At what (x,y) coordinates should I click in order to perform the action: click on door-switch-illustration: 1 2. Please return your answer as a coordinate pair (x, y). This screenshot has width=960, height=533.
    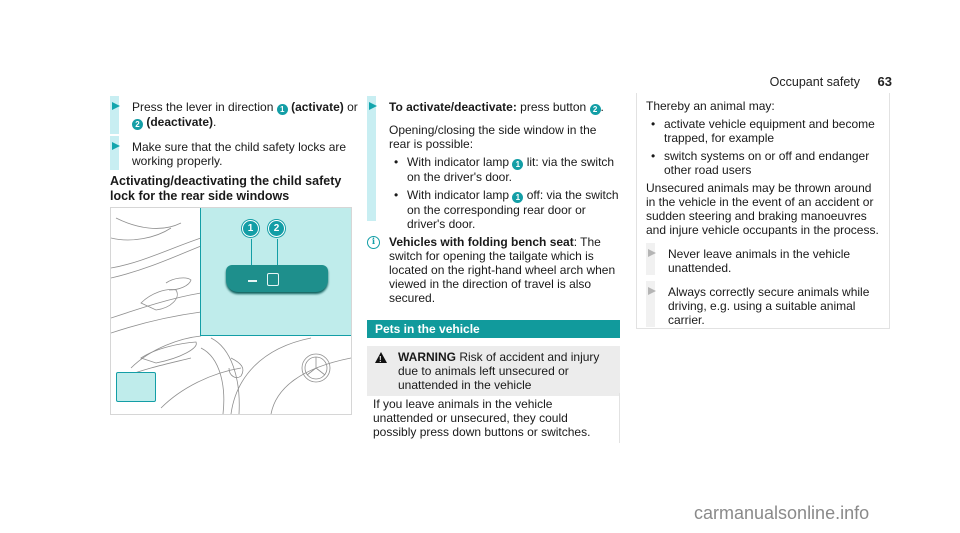
    Looking at the image, I should click on (231, 311).